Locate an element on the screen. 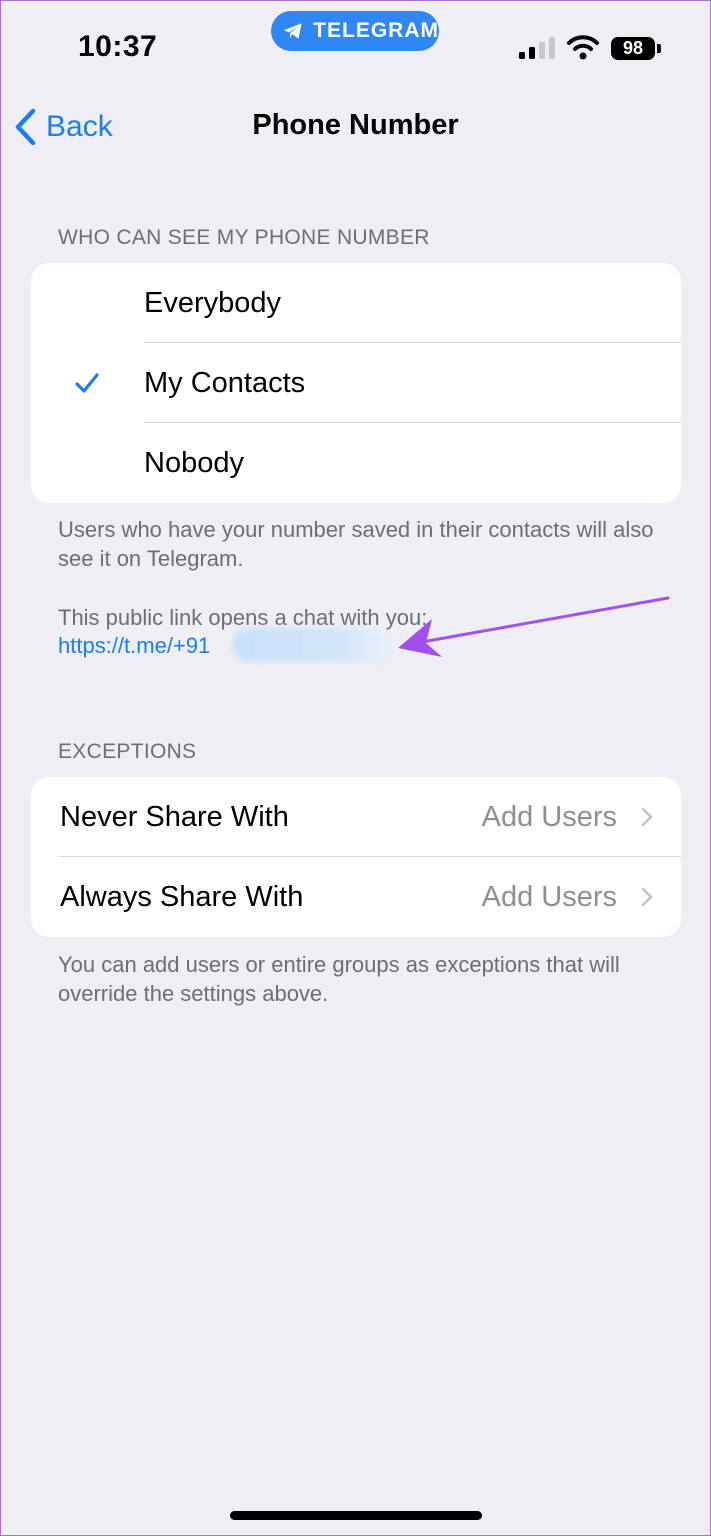 The height and width of the screenshot is (1536, 711). status-time: 10:37 is located at coordinates (118, 46).